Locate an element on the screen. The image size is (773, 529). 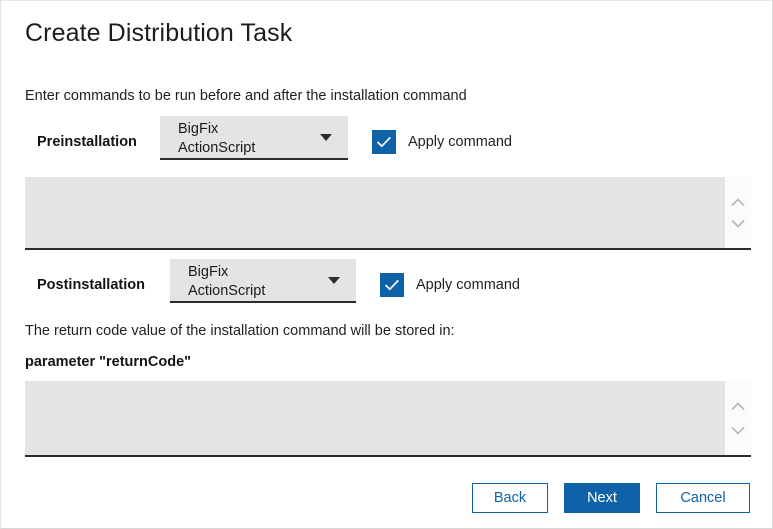
preinstallation-command-textarea-container is located at coordinates (388, 213).